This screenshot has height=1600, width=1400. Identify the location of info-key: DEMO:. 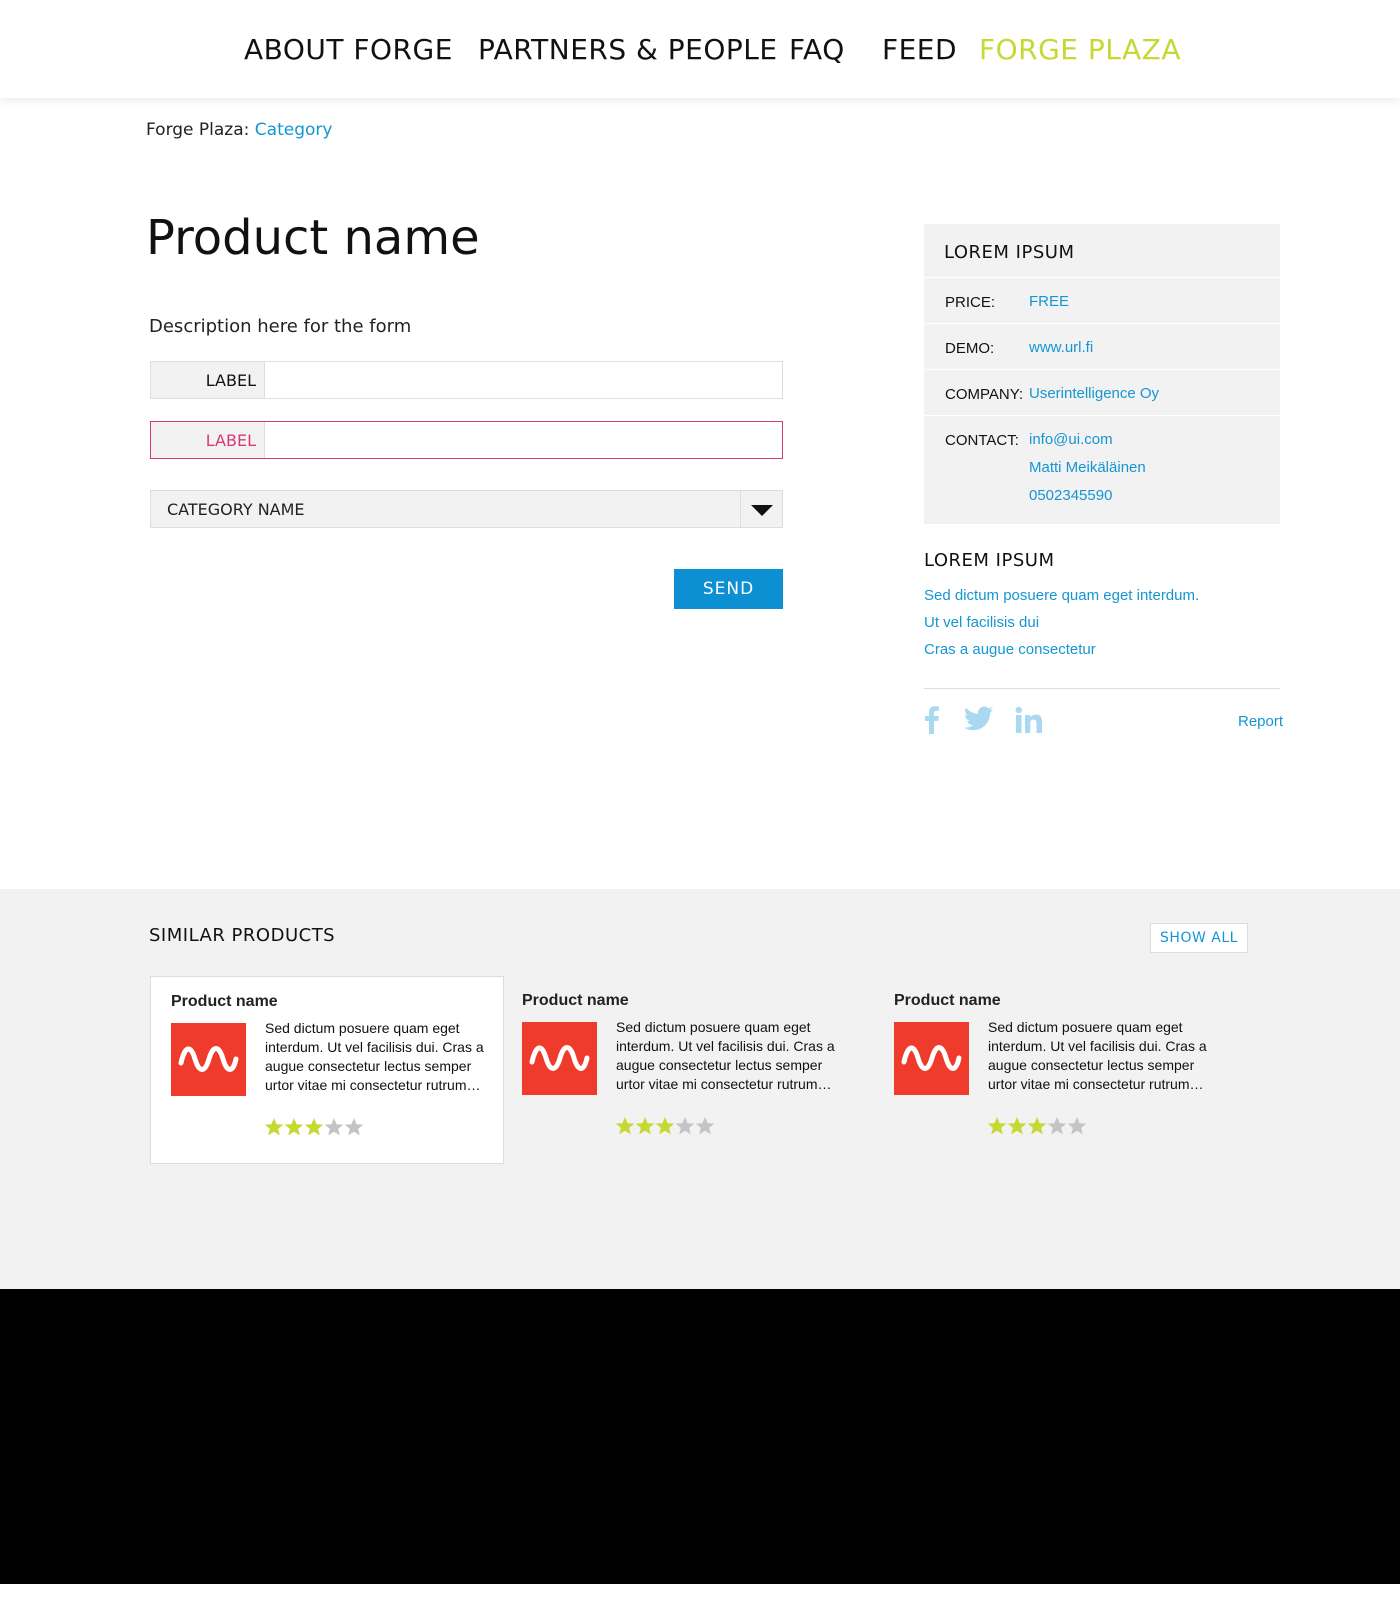
(970, 348).